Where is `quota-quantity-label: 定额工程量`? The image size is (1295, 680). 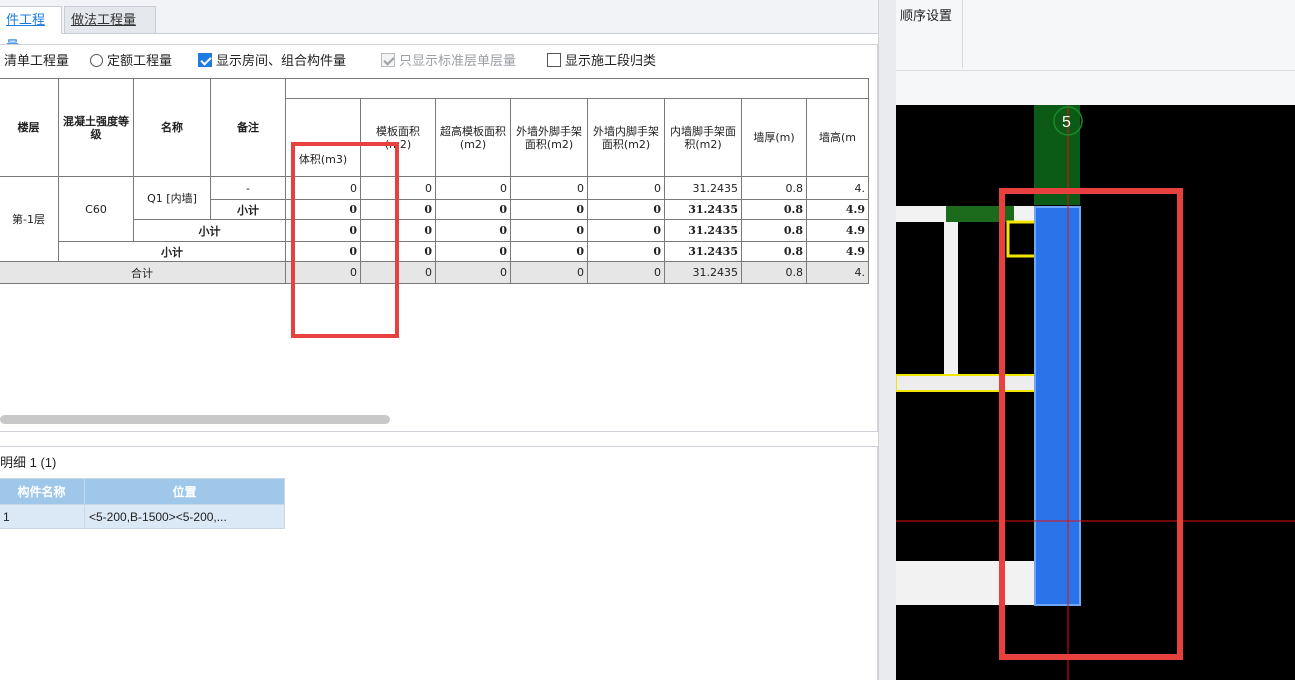
quota-quantity-label: 定额工程量 is located at coordinates (140, 60).